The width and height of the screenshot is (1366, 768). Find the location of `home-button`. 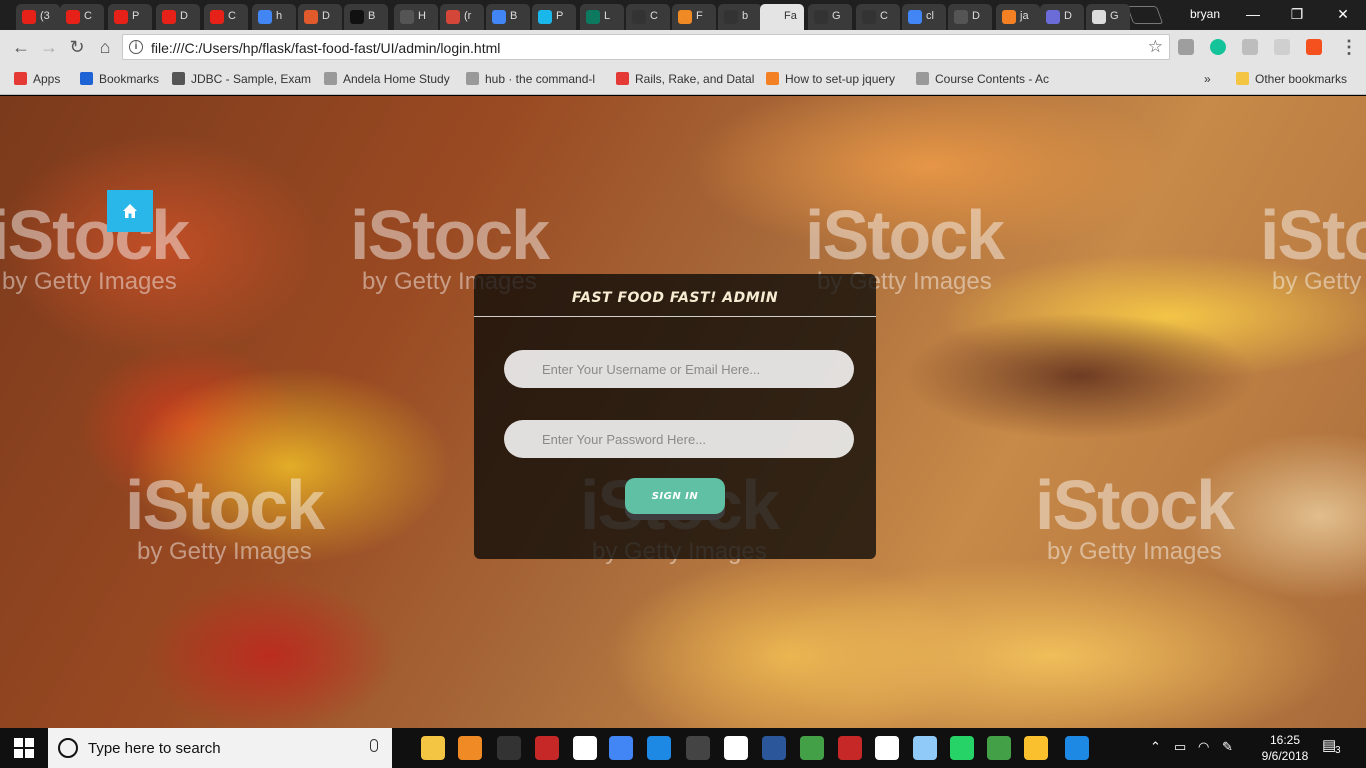

home-button is located at coordinates (130, 211).